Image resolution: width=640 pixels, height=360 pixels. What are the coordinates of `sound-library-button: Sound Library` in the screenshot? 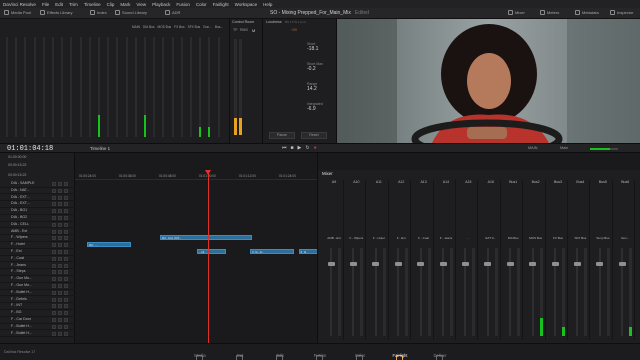 It's located at (131, 12).